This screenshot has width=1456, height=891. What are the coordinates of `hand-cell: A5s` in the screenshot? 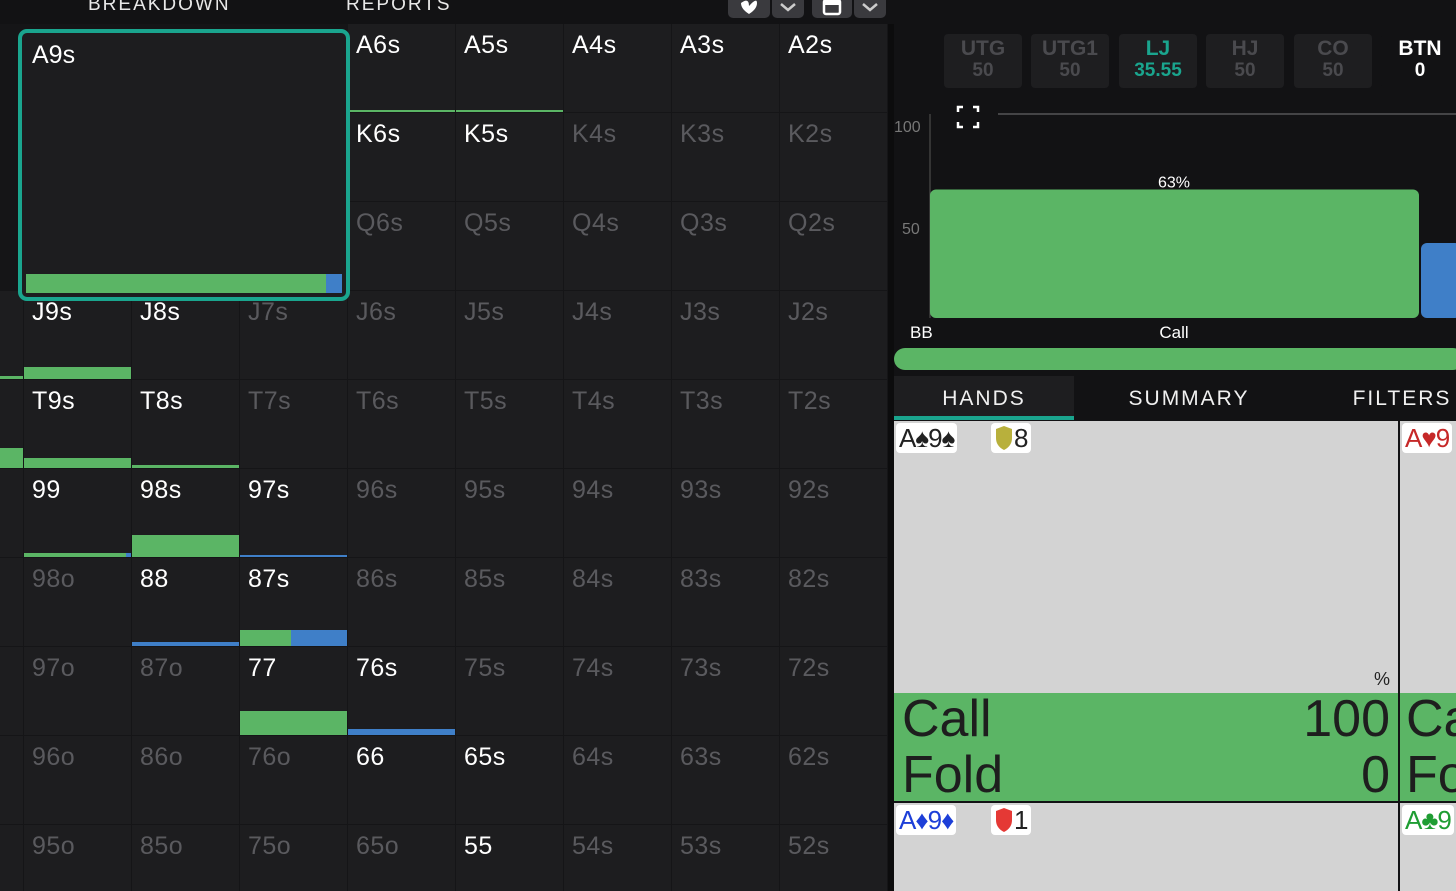 It's located at (509, 68).